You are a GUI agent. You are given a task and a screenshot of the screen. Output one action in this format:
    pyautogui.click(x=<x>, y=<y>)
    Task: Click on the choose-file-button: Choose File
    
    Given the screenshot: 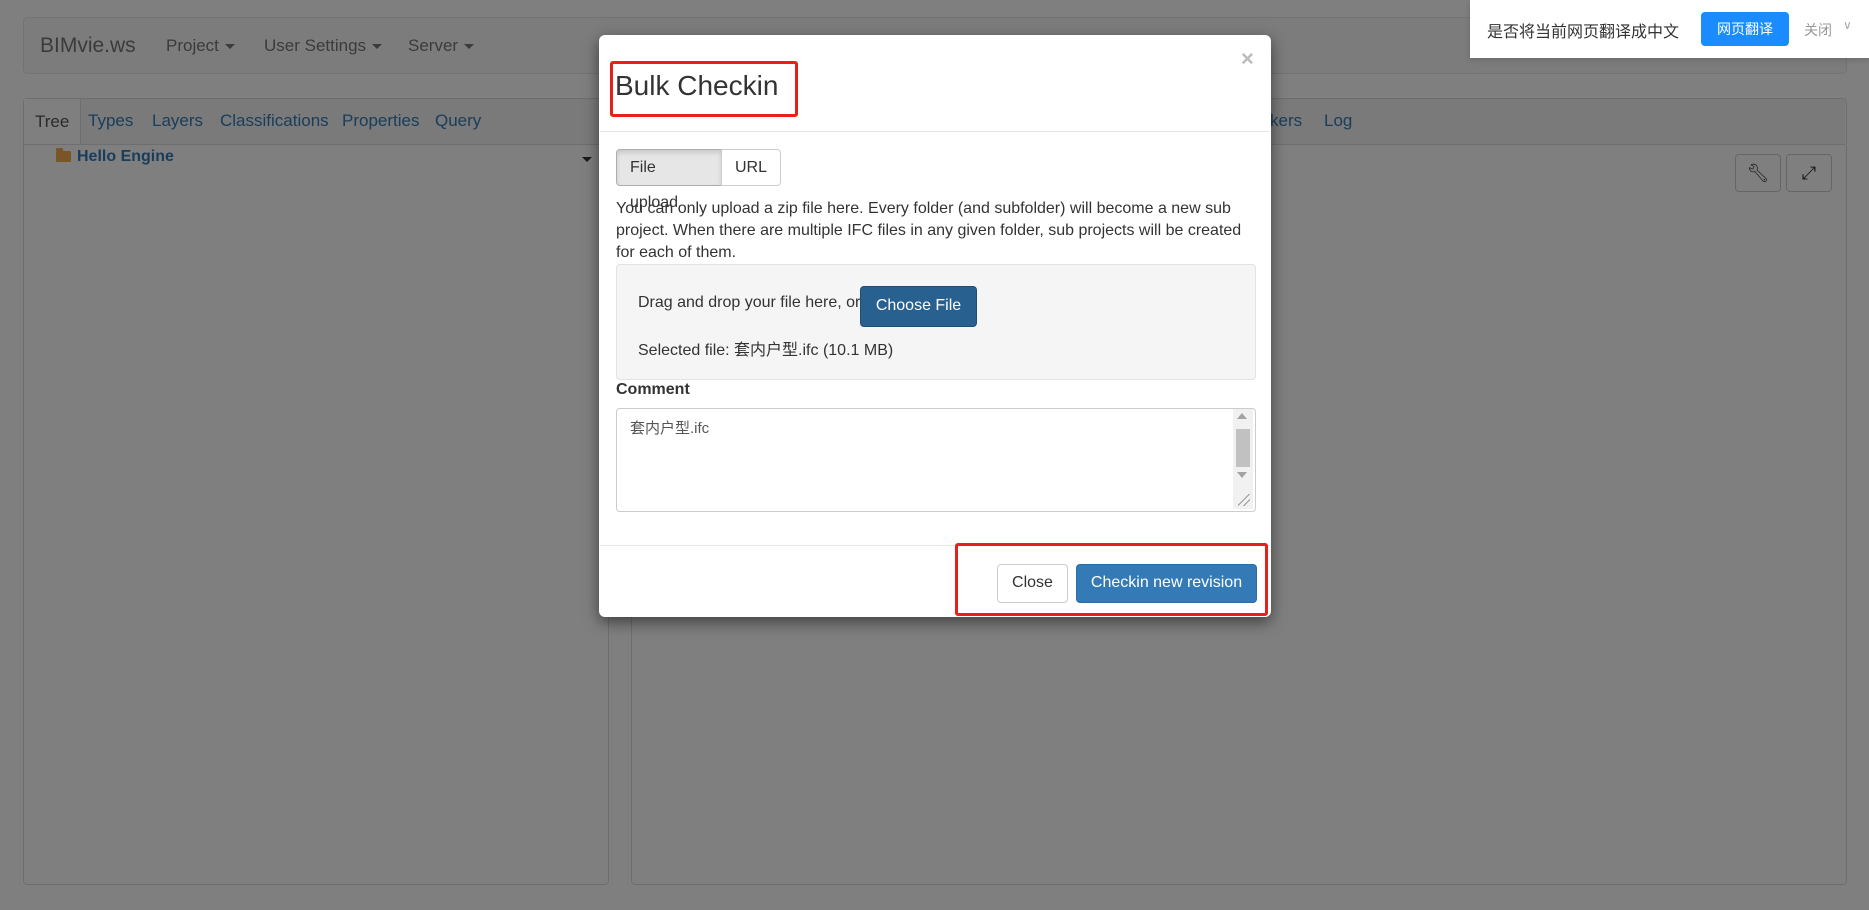 What is the action you would take?
    pyautogui.click(x=918, y=306)
    